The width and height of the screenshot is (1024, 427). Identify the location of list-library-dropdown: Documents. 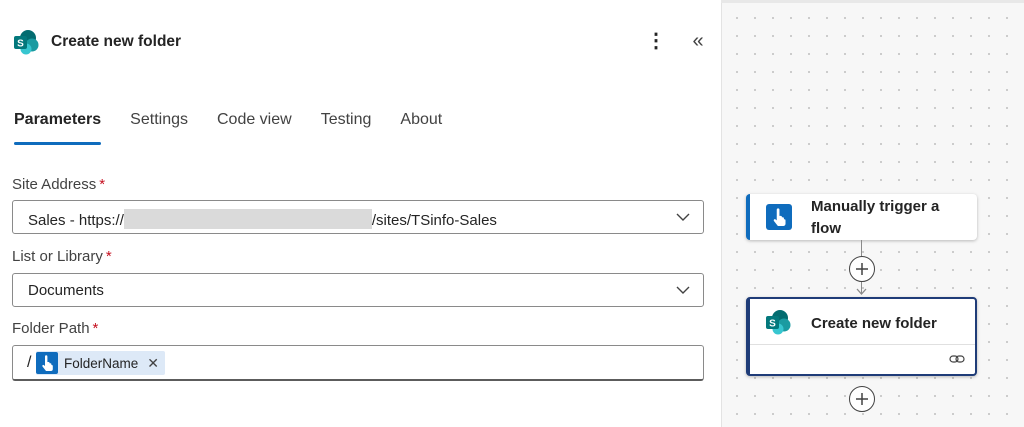
(358, 290).